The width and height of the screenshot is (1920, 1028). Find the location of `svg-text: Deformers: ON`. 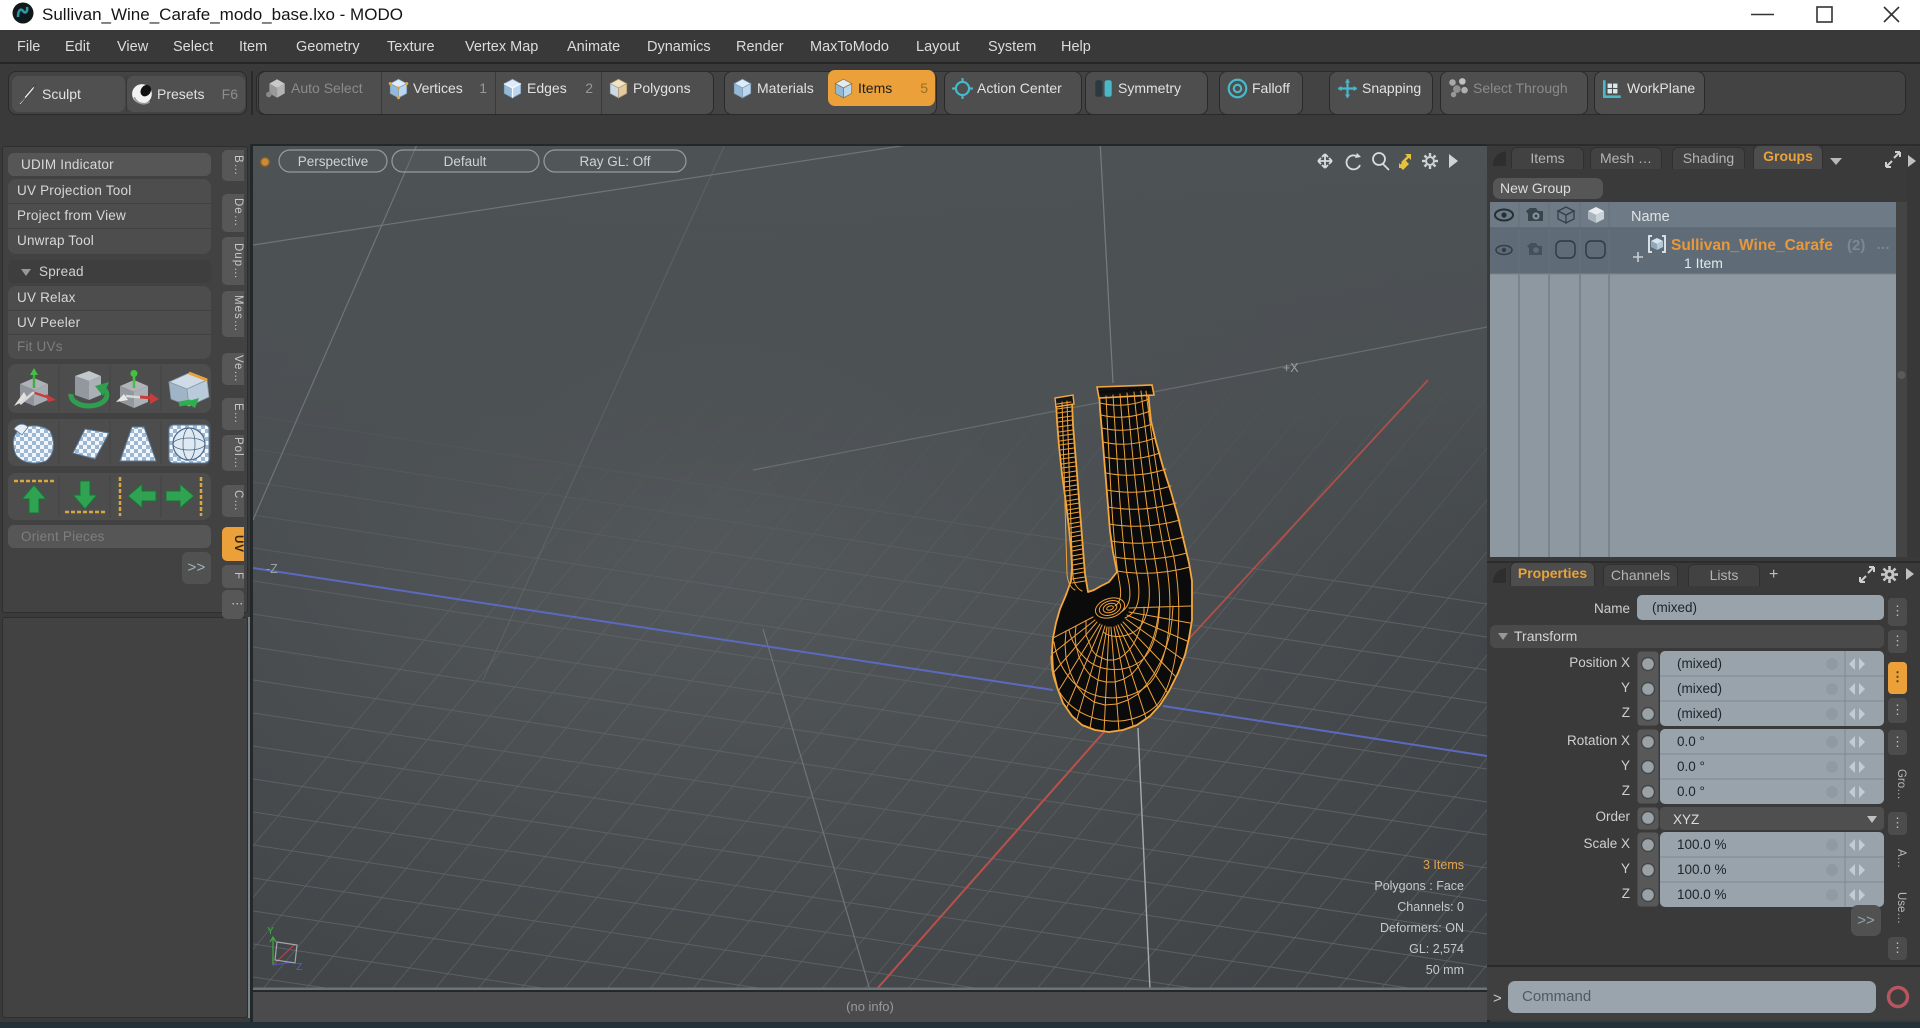

svg-text: Deformers: ON is located at coordinates (1422, 928).